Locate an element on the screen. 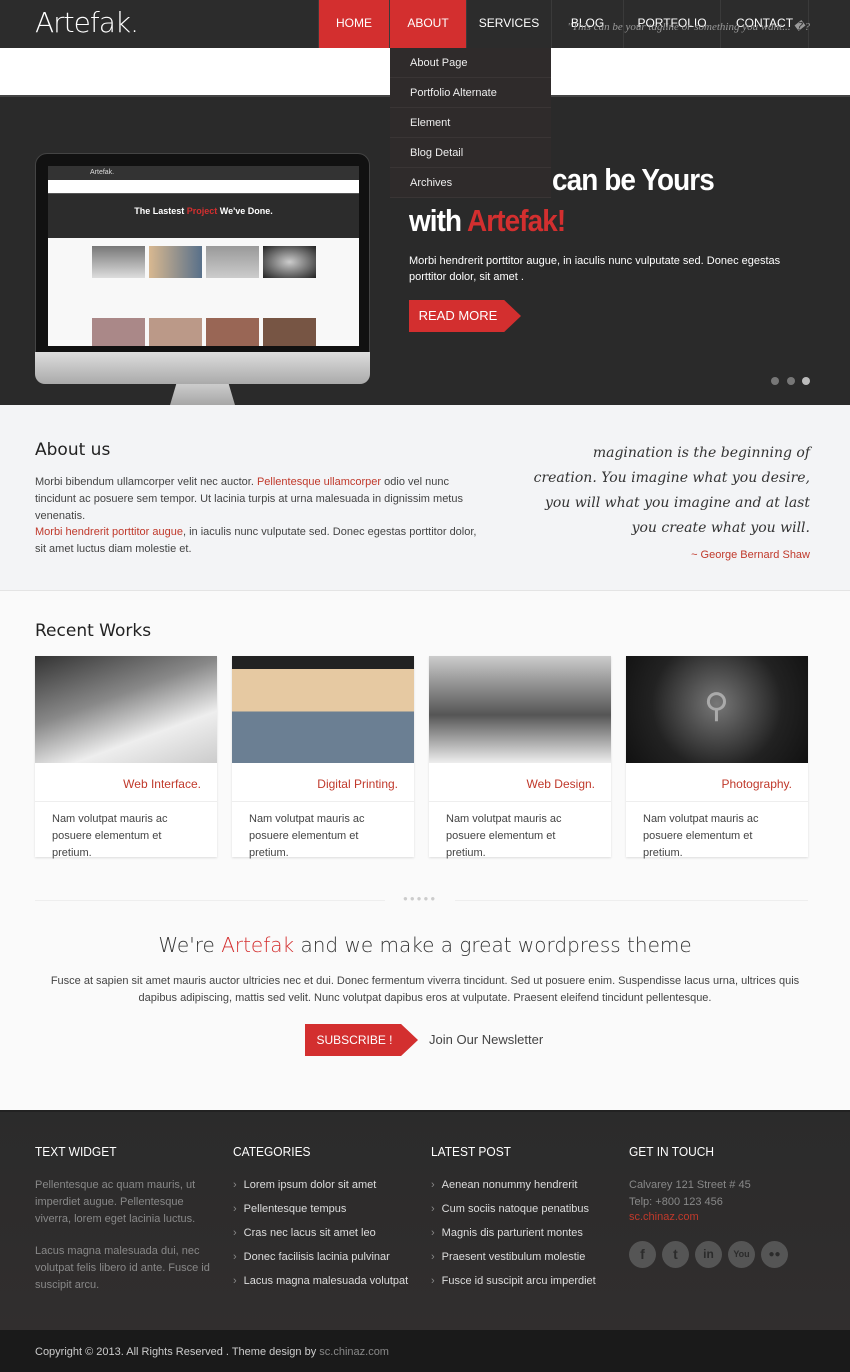 The image size is (850, 1372). recent-works-title: Recent Works is located at coordinates (93, 631).